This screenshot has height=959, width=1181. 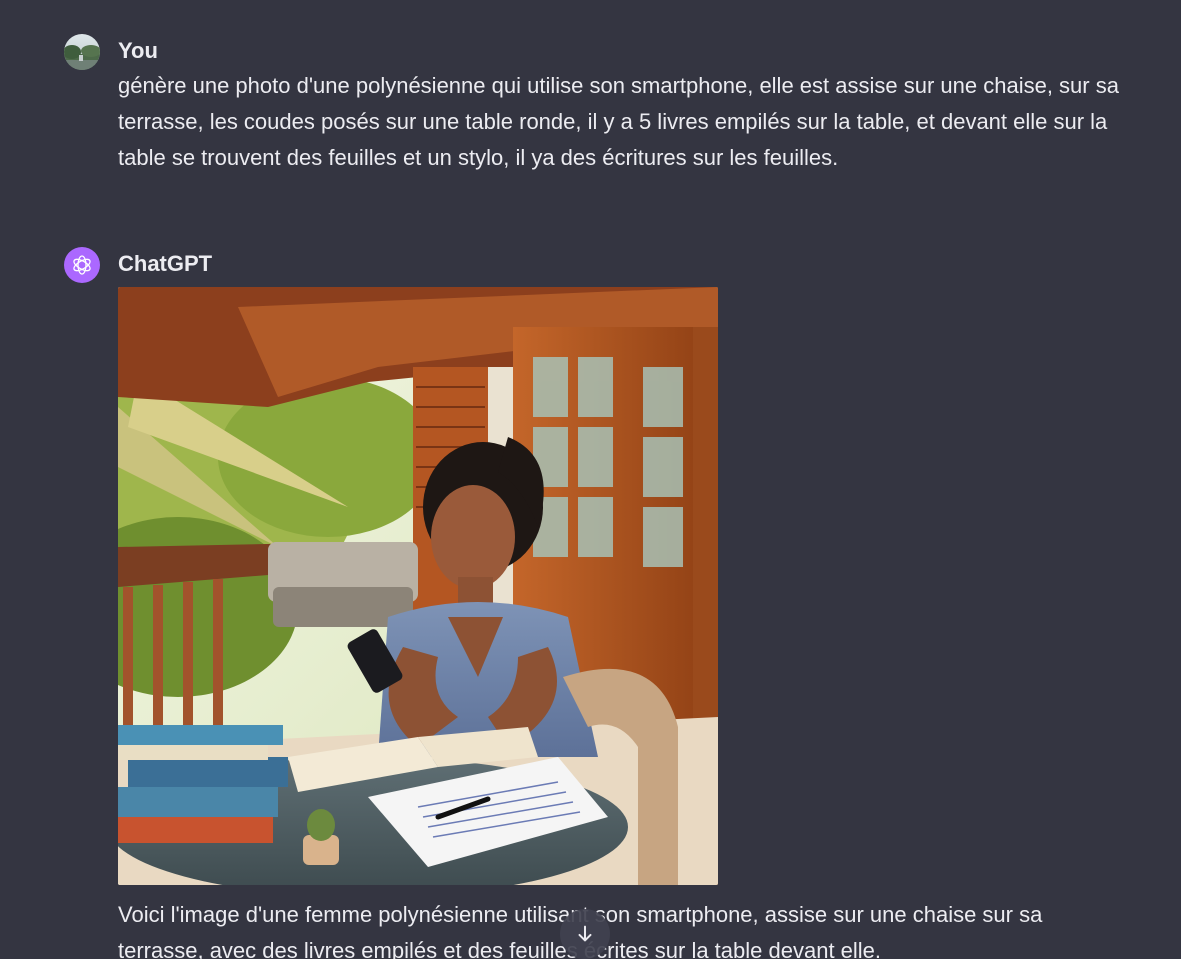 What do you see at coordinates (138, 50) in the screenshot?
I see `user-author-name: You` at bounding box center [138, 50].